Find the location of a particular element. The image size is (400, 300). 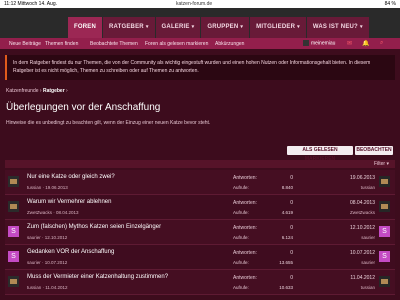

thread-title: Warum wir Vermehrer ablehnen is located at coordinates (69, 202).